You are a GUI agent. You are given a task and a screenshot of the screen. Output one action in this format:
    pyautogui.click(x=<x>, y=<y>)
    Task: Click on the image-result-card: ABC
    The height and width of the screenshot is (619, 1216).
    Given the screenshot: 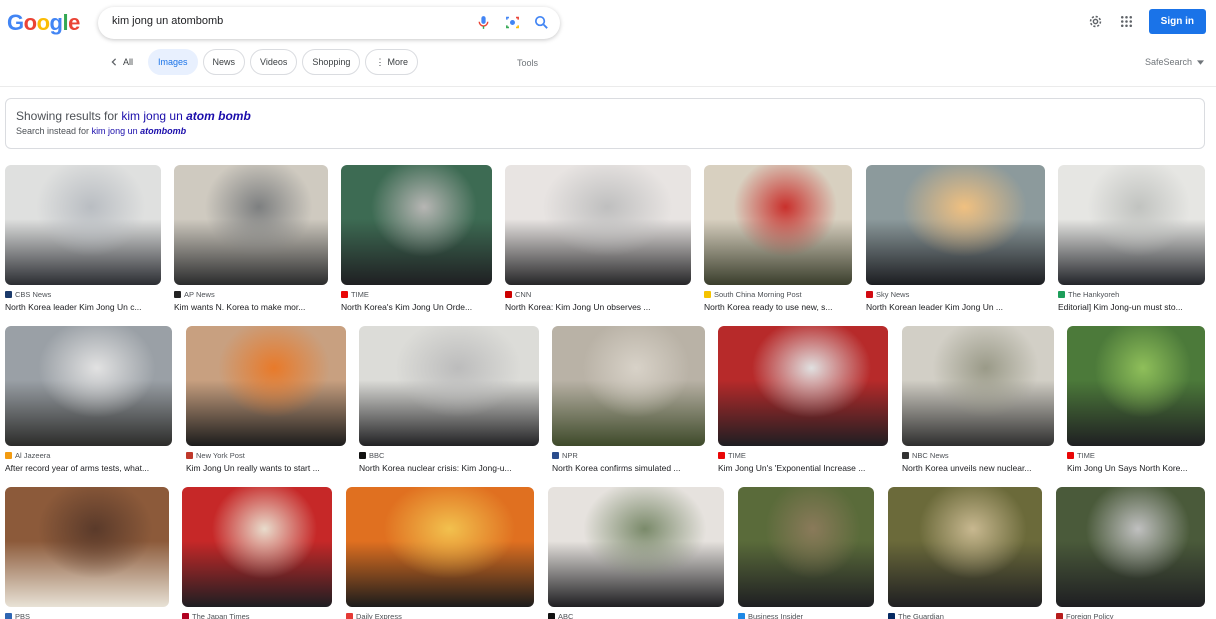 What is the action you would take?
    pyautogui.click(x=636, y=553)
    